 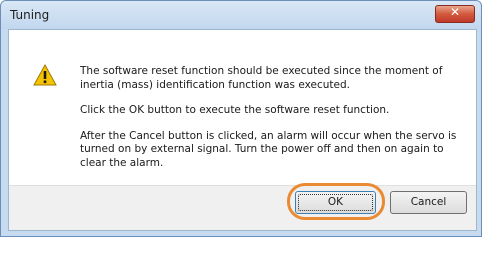 I want to click on ok-button: OK, so click(x=335, y=202).